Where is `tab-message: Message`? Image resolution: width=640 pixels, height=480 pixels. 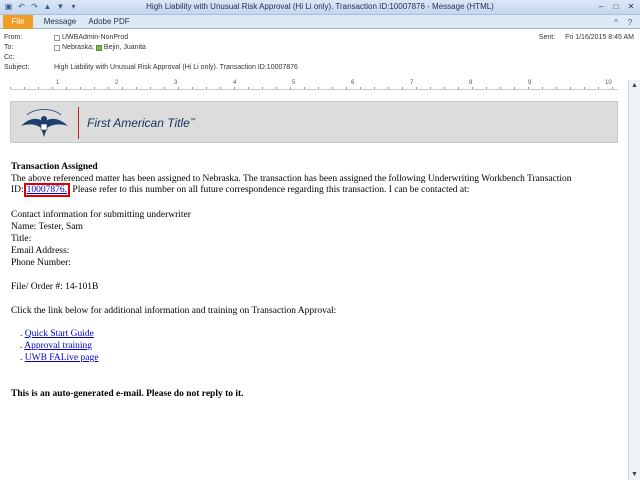 tab-message: Message is located at coordinates (60, 22).